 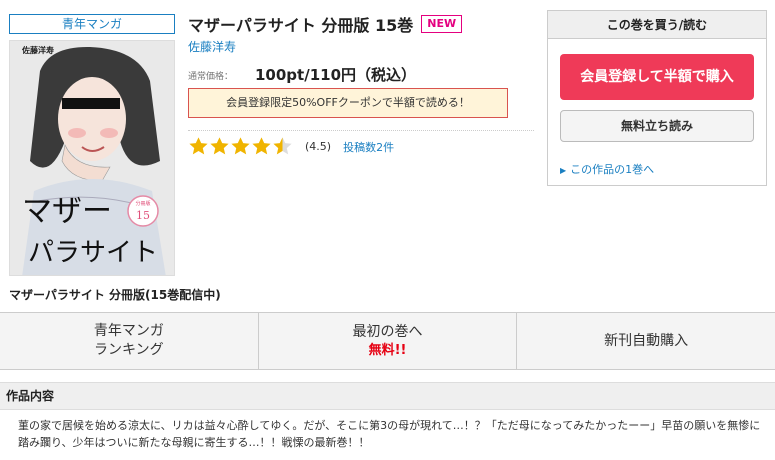 I want to click on first-volume-link-label: この作品の1巻へ, so click(x=612, y=169).